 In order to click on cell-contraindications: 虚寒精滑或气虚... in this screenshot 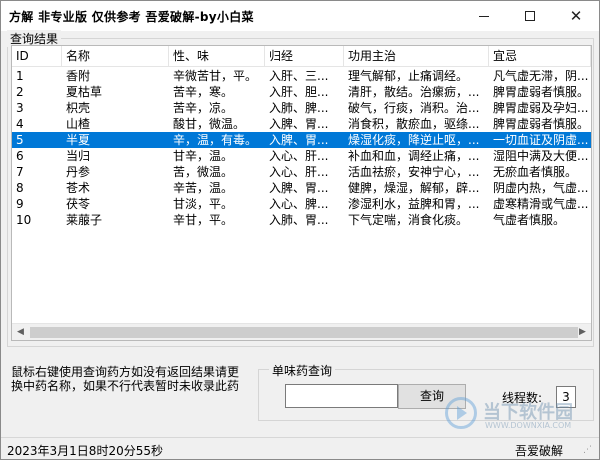, I will do `click(541, 204)`.